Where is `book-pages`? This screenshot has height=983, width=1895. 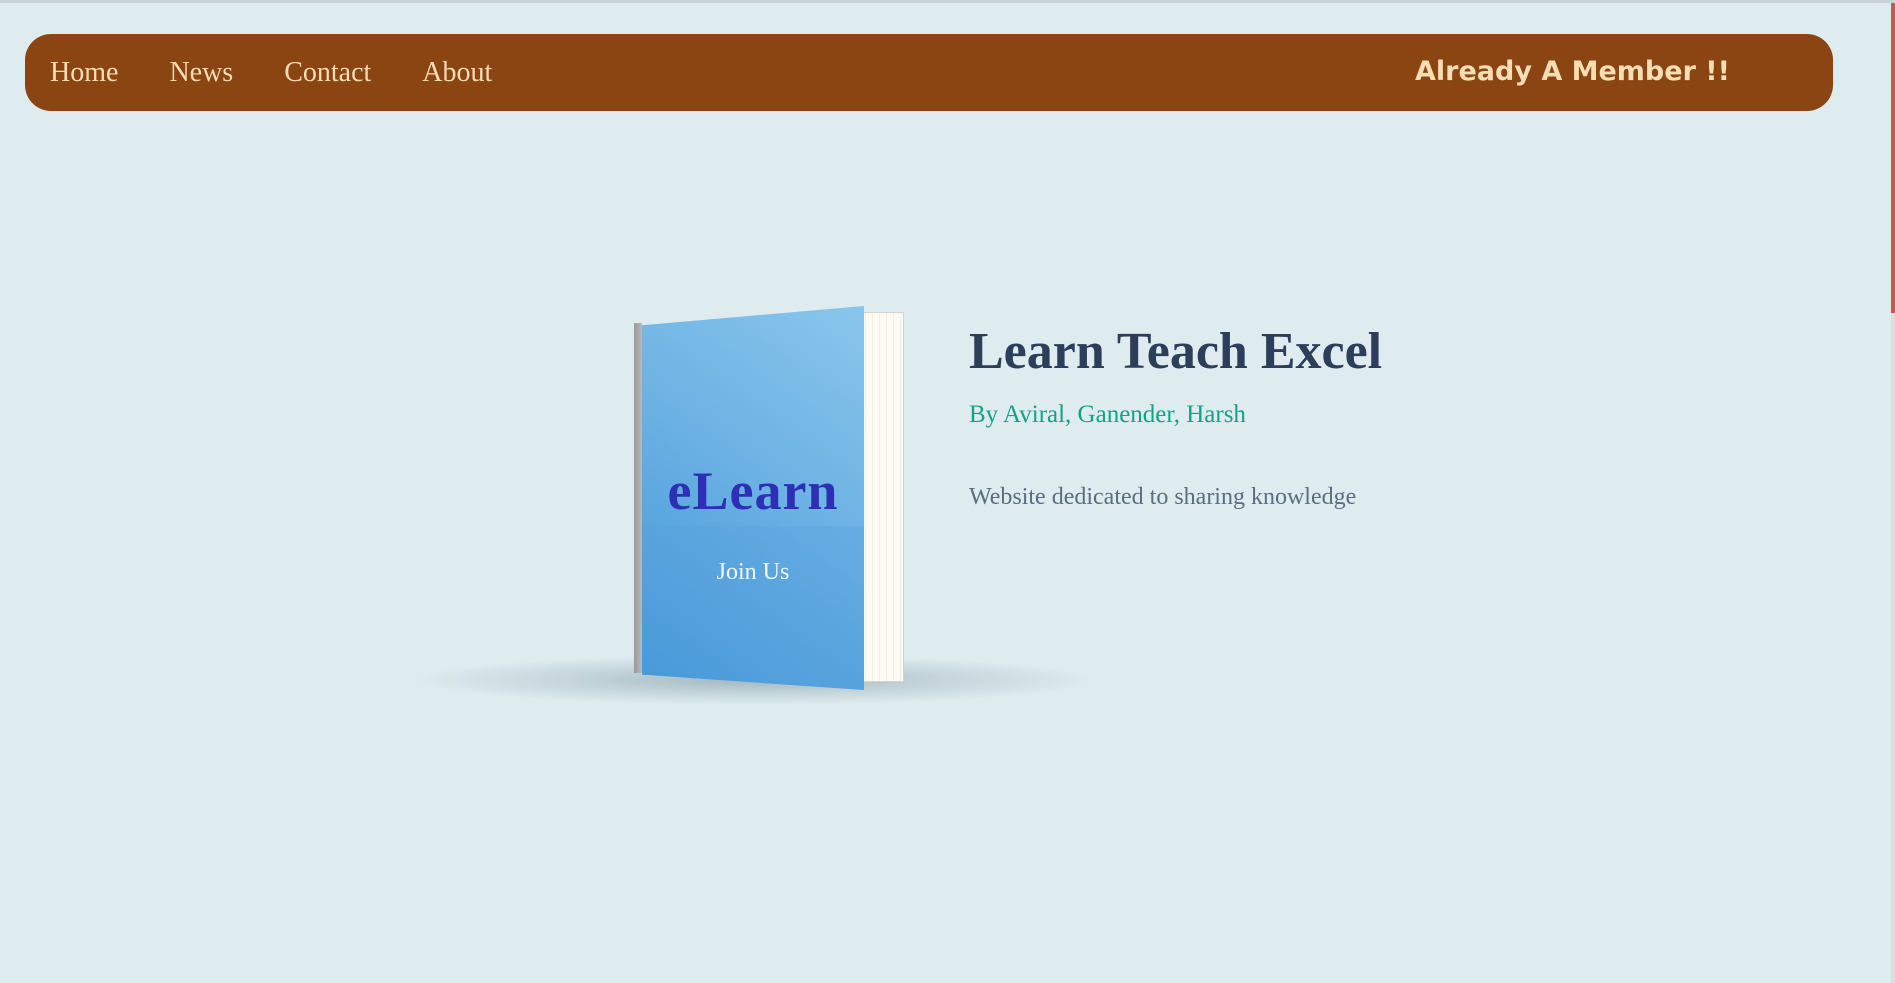
book-pages is located at coordinates (881, 497).